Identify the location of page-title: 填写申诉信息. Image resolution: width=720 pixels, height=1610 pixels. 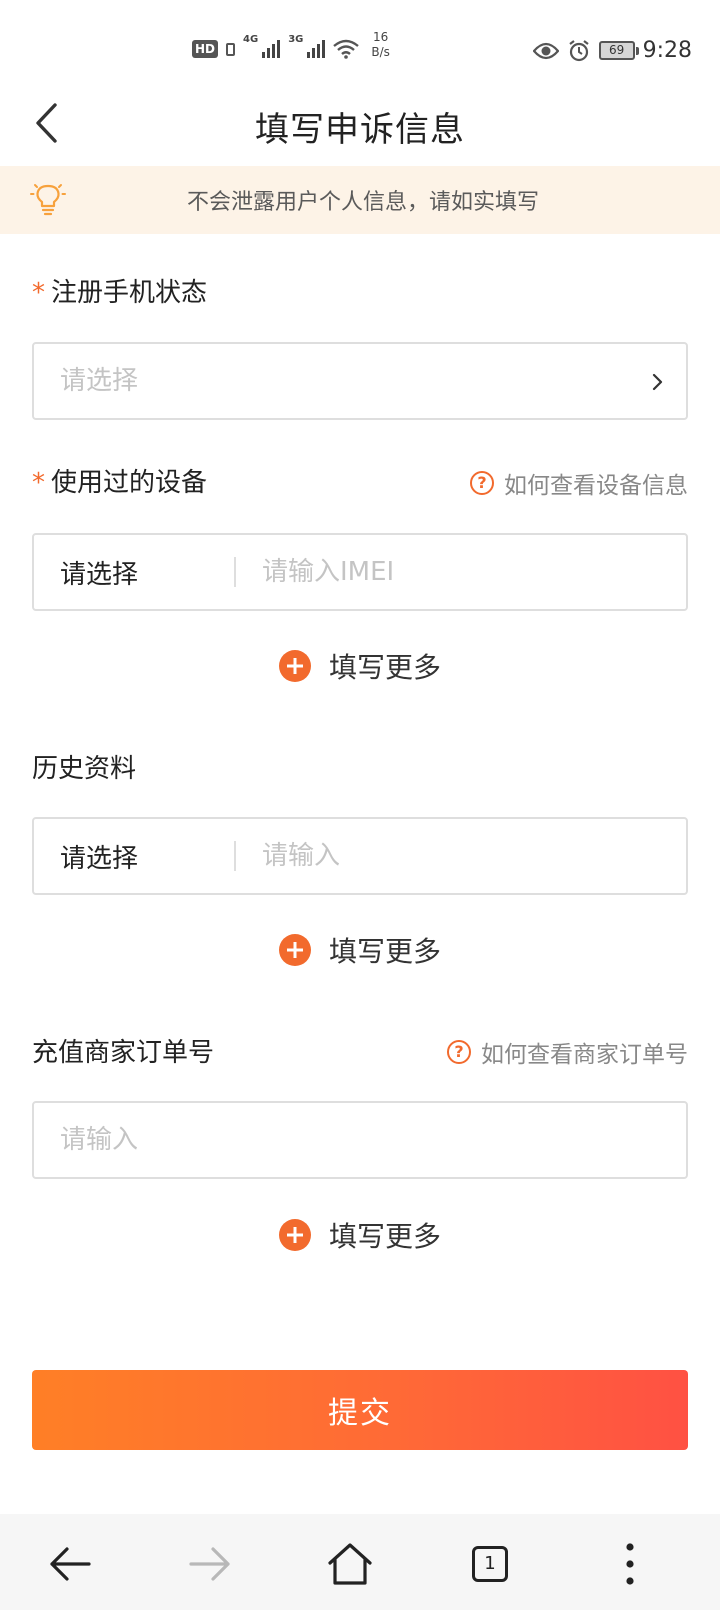
(360, 130).